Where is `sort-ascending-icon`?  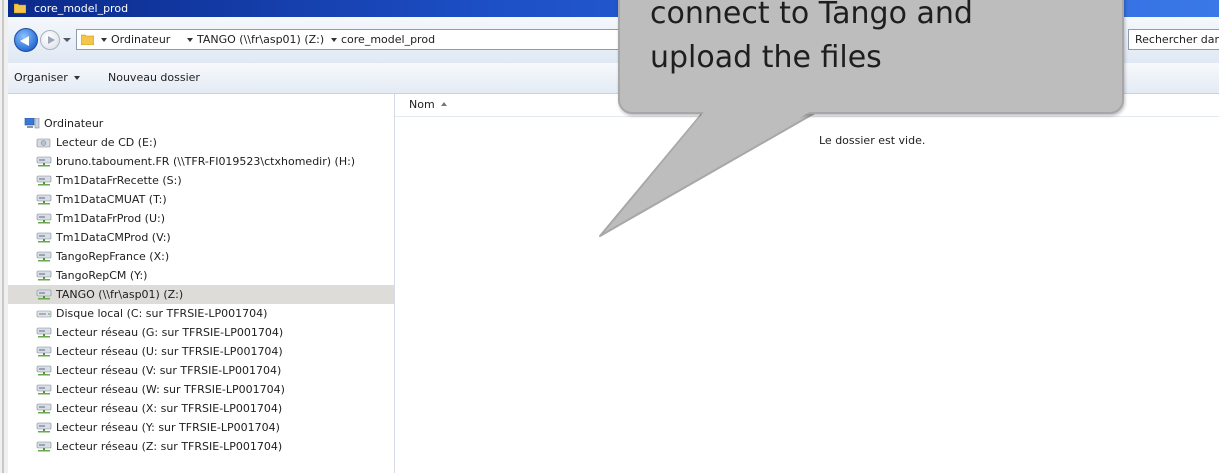 sort-ascending-icon is located at coordinates (443, 104).